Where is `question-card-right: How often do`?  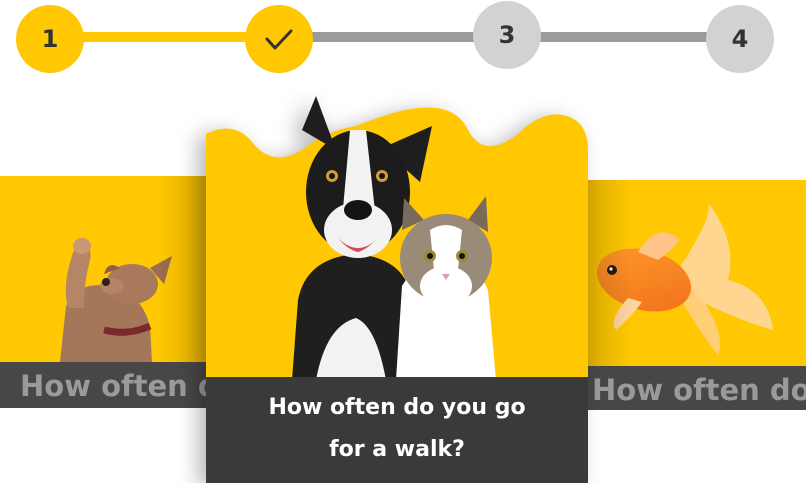 question-card-right: How often do is located at coordinates (697, 295).